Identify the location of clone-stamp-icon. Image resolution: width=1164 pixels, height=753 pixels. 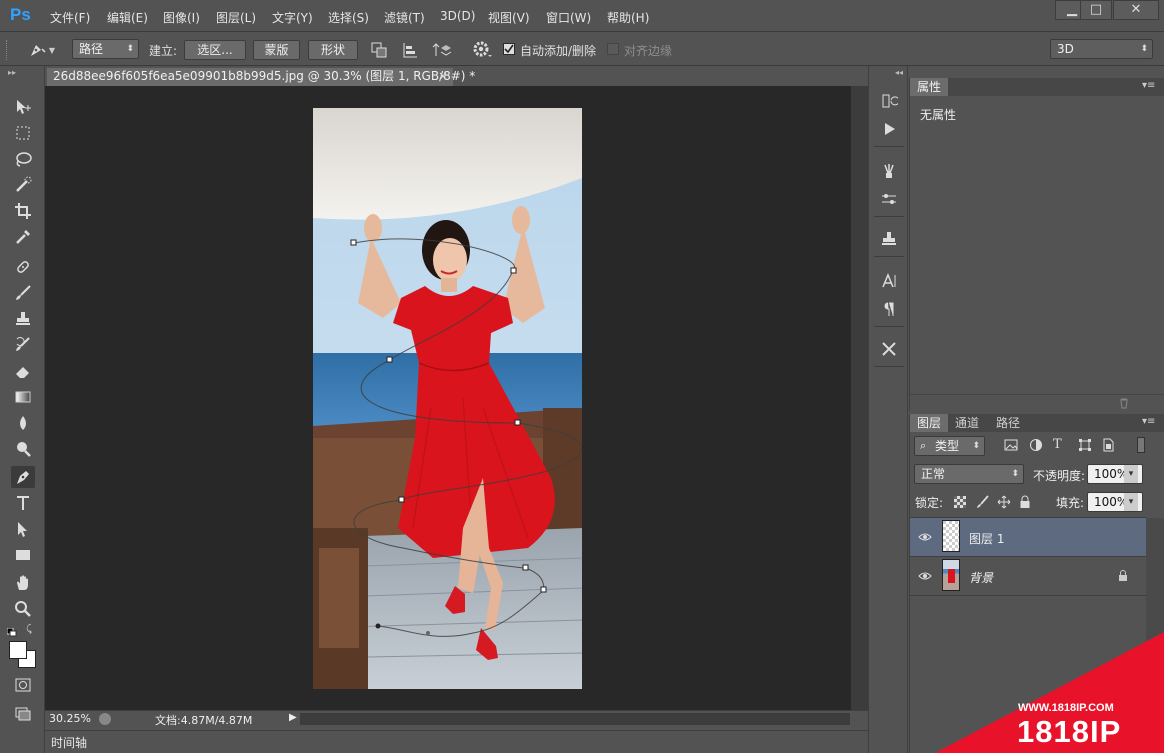
(23, 319).